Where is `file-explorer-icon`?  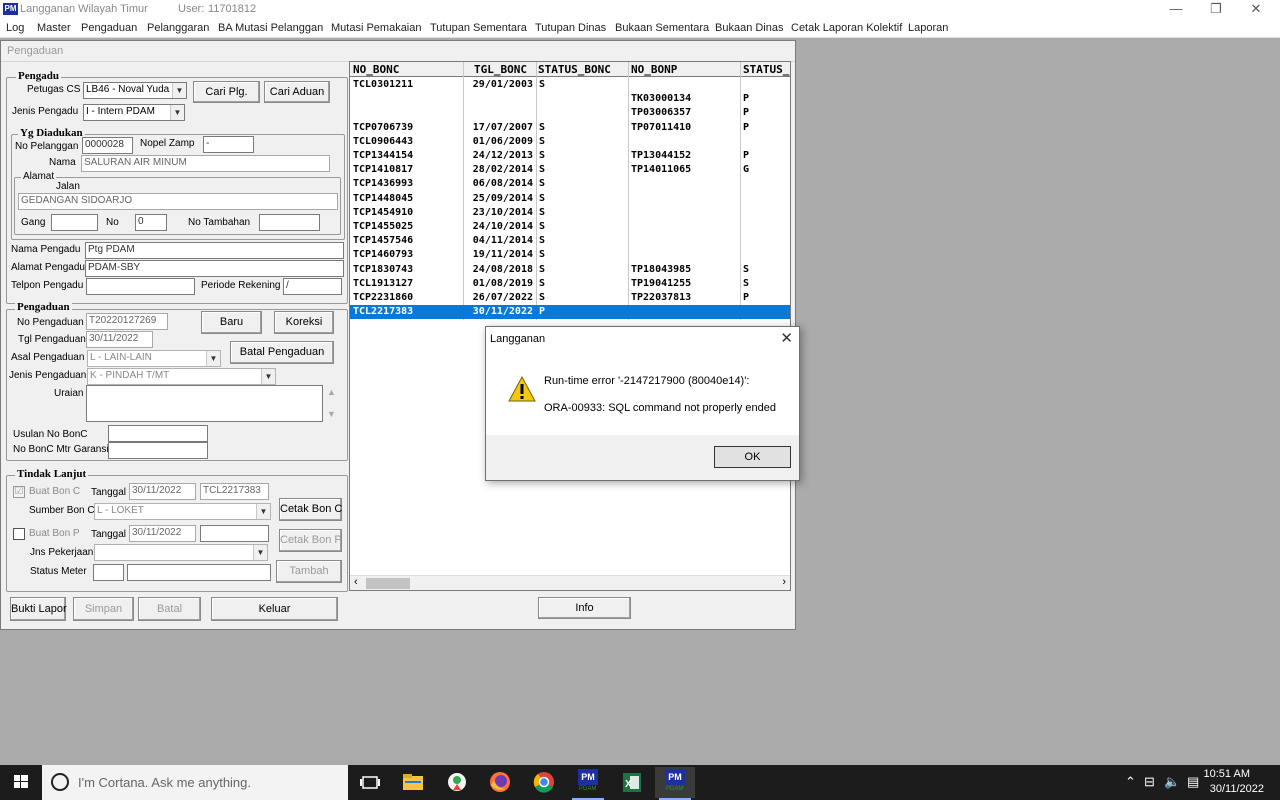
file-explorer-icon is located at coordinates (413, 782).